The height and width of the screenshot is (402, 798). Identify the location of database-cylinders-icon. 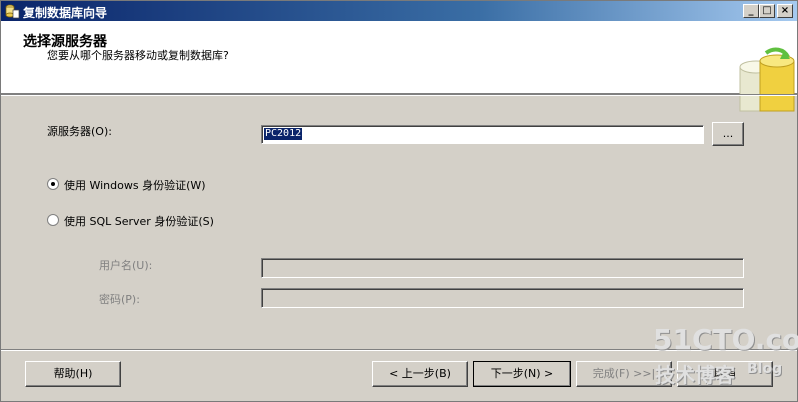
(767, 79).